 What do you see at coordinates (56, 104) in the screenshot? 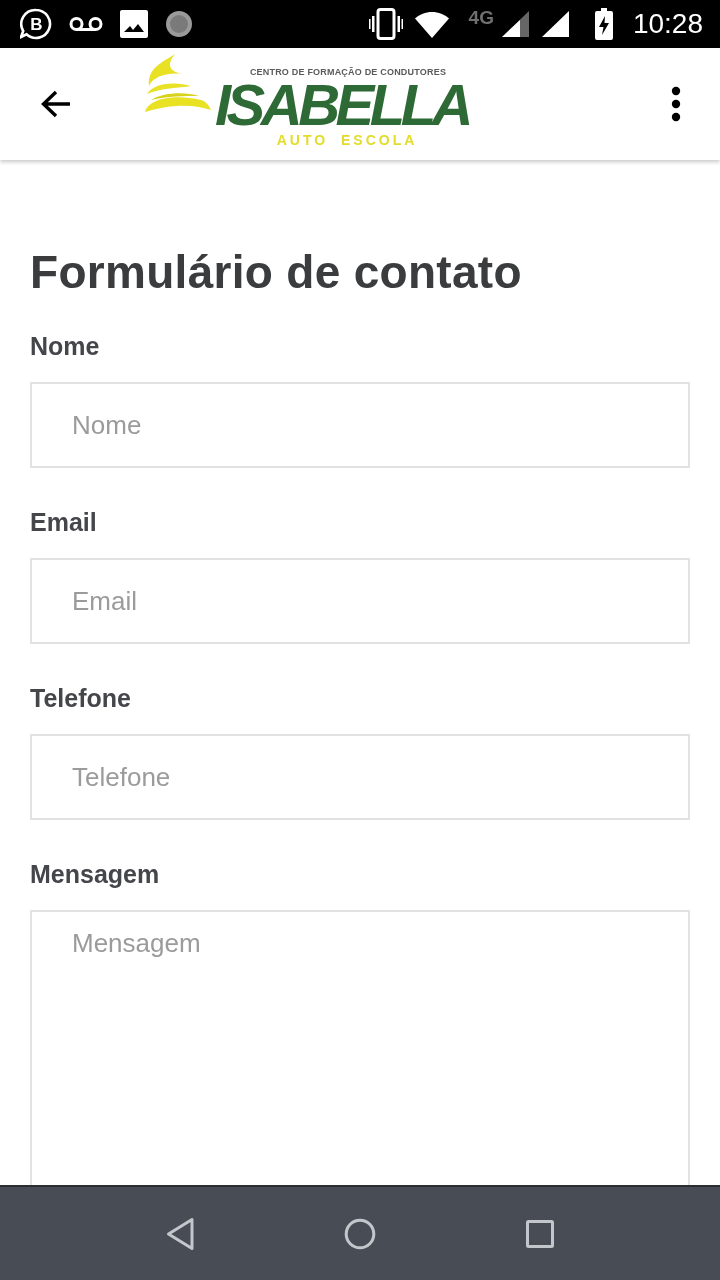
I see `back-arrow-icon` at bounding box center [56, 104].